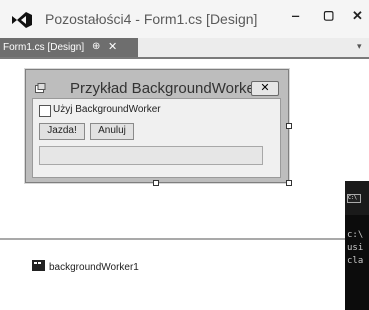 Image resolution: width=369 pixels, height=310 pixels. I want to click on close-window-button: ✕, so click(357, 16).